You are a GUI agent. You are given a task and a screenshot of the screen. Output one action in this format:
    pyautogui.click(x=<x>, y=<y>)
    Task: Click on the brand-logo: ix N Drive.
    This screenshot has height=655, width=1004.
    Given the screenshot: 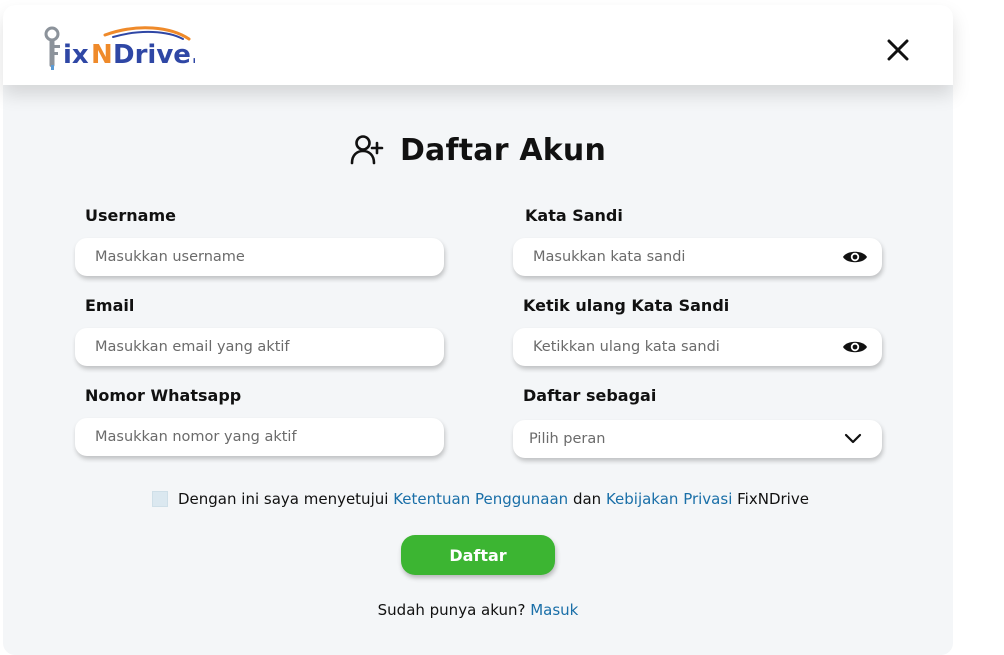 What is the action you would take?
    pyautogui.click(x=119, y=50)
    